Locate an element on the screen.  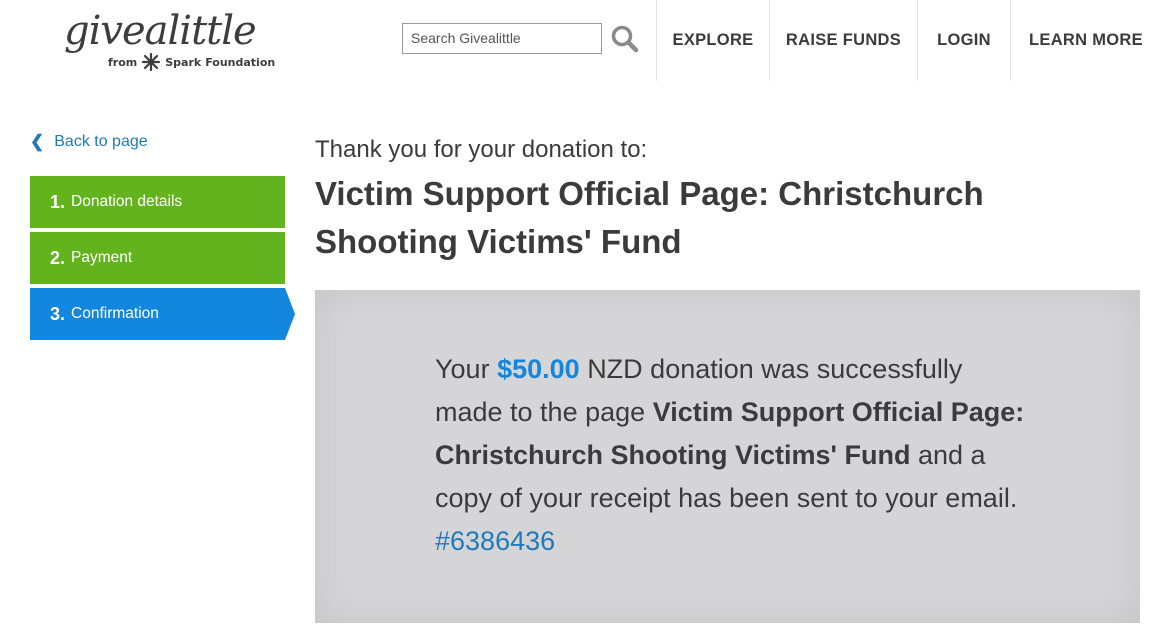
step-confirmation: 3. Confirmation is located at coordinates (162, 314).